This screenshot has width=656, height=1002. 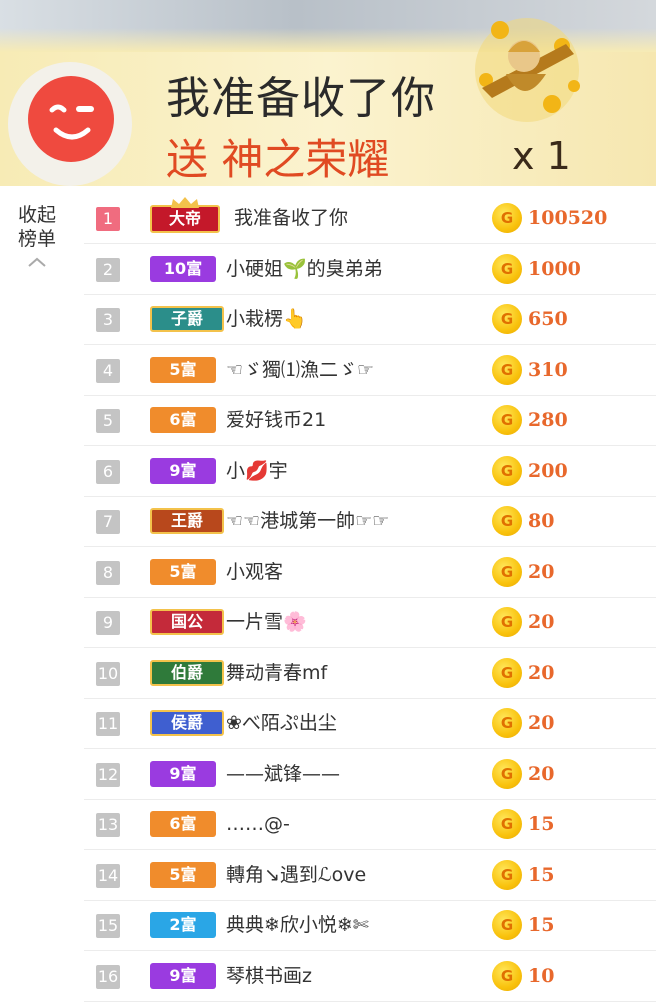 What do you see at coordinates (276, 420) in the screenshot?
I see `user-nickname: 爱好钱币21` at bounding box center [276, 420].